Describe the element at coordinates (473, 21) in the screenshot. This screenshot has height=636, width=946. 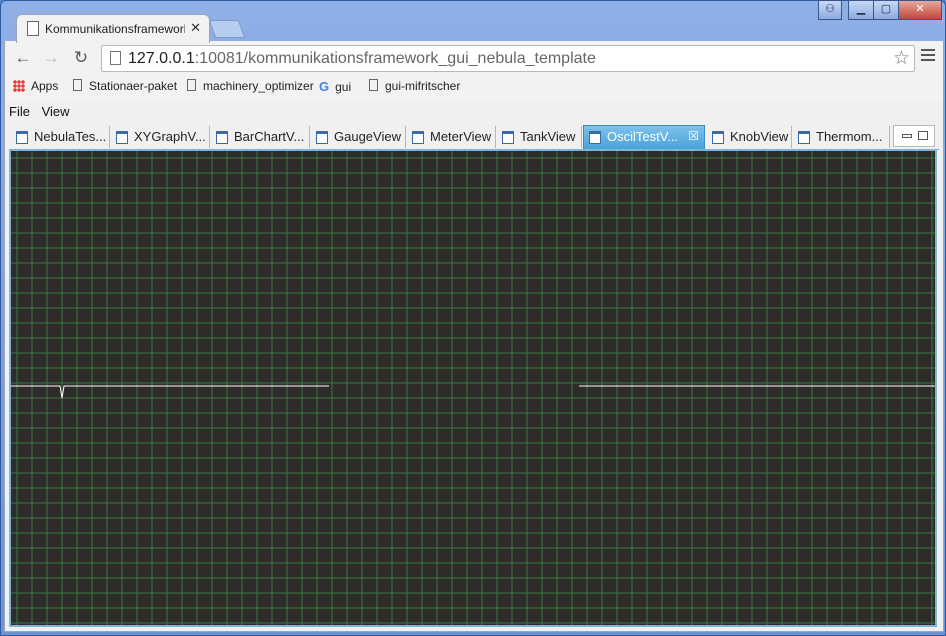
I see `title-bar: Kommunikationsframework_ ✕ ⚇ ▁ ▢ ✕` at that location.